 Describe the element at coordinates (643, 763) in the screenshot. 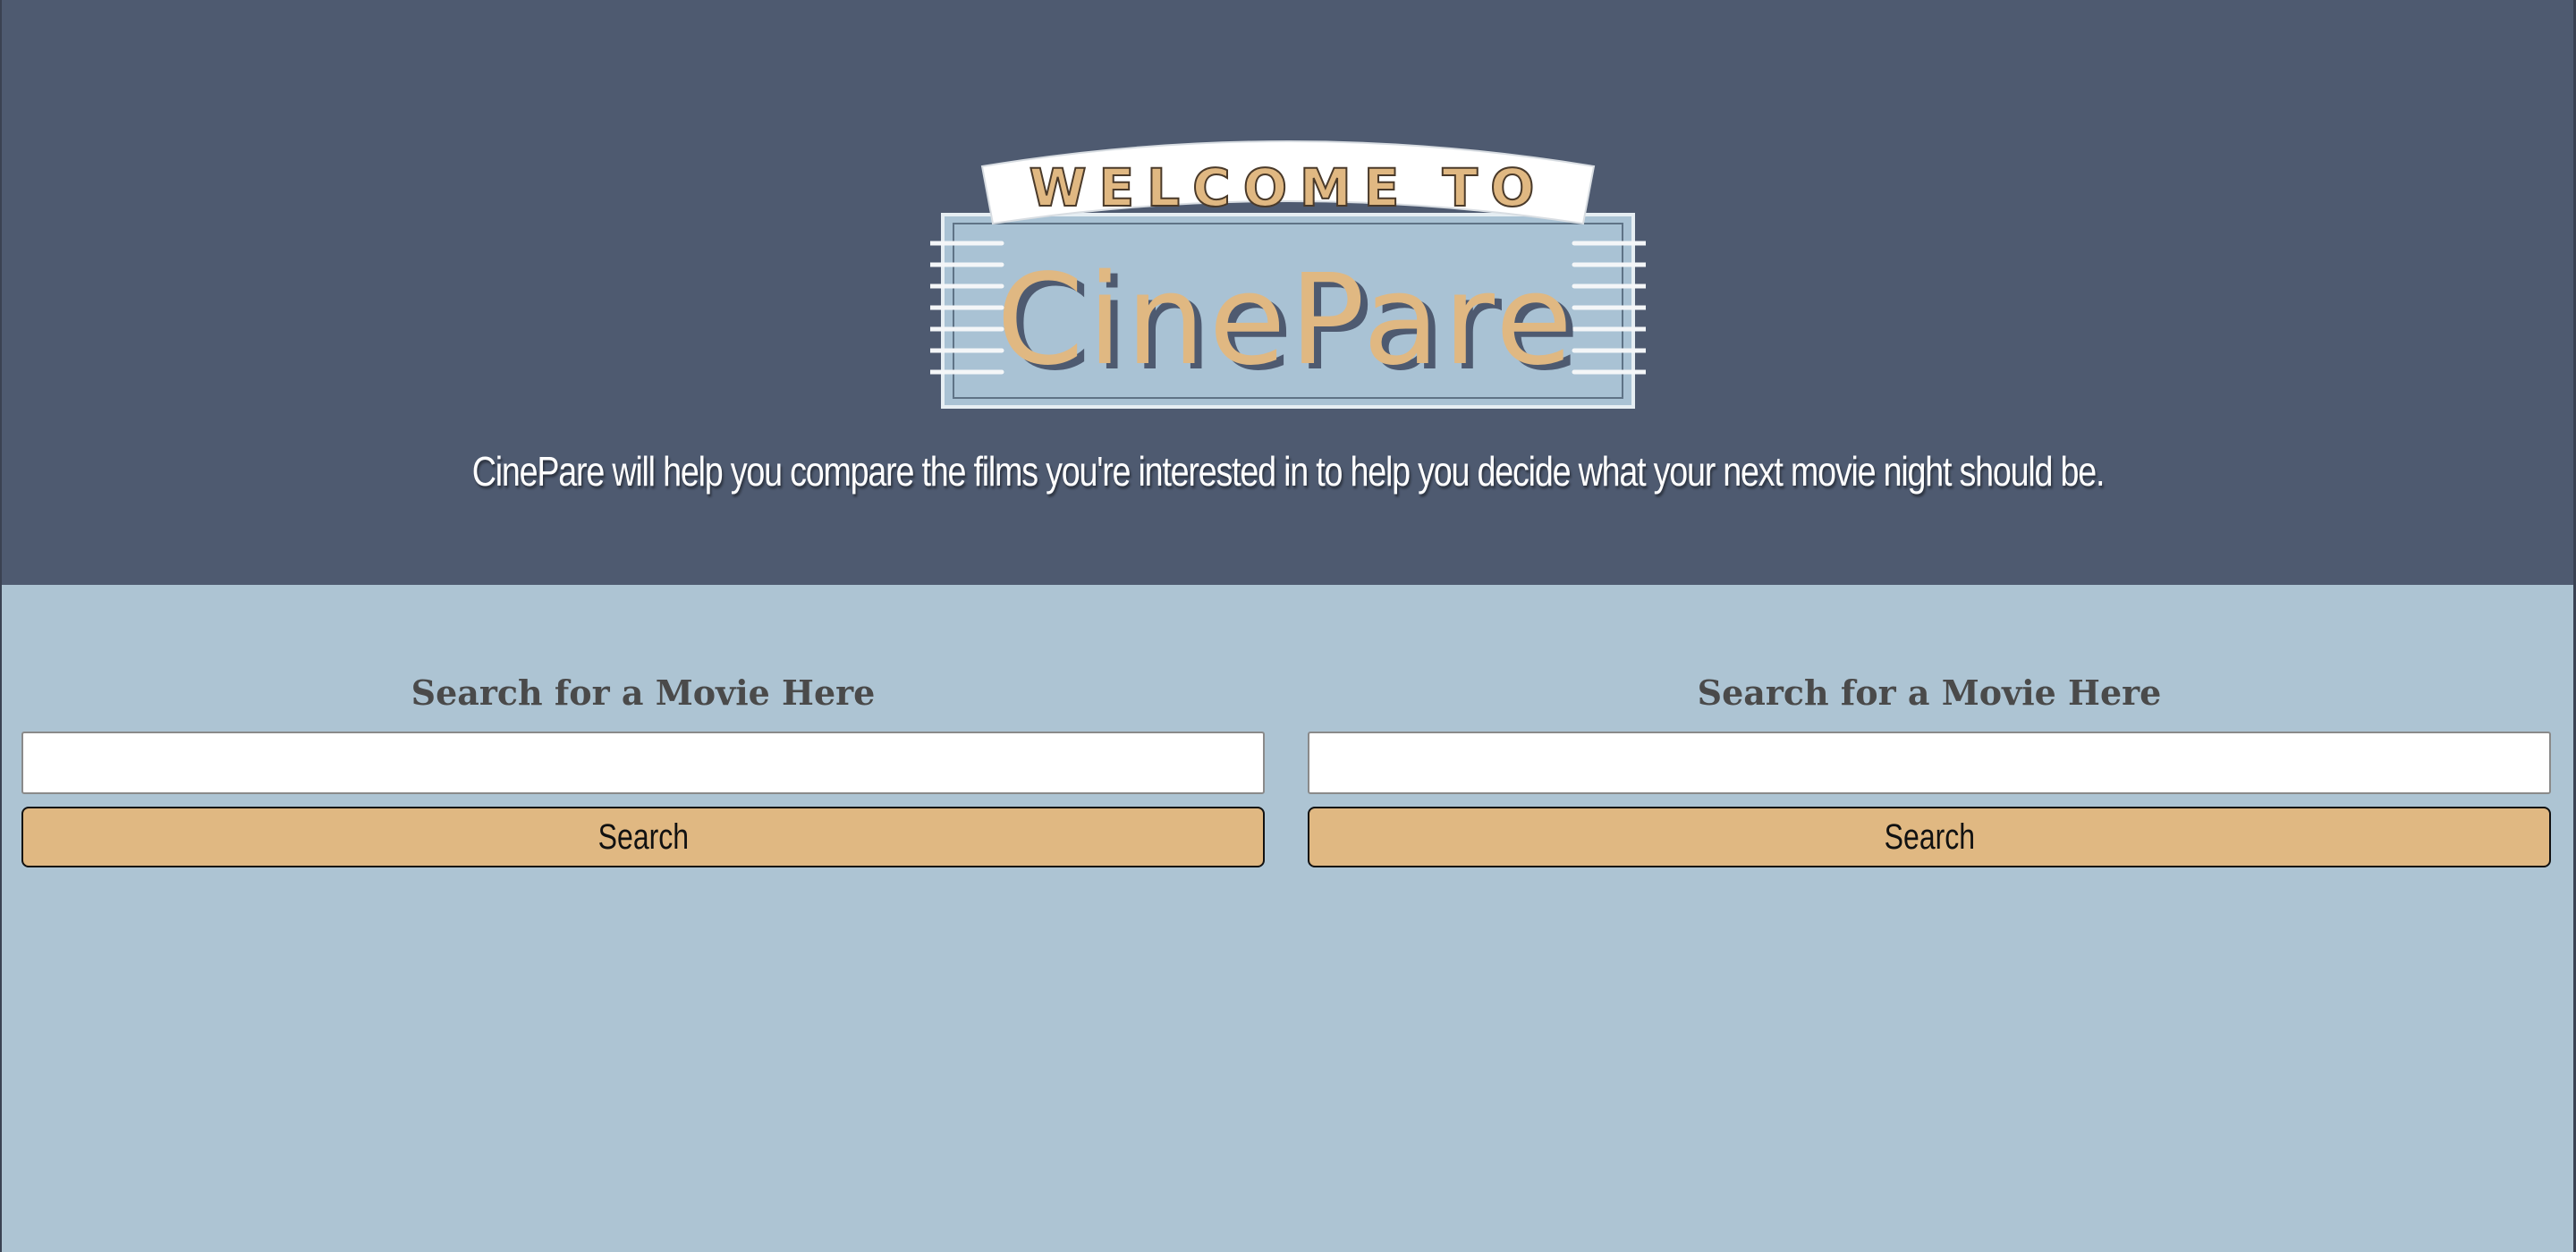

I see `search-input-left` at that location.